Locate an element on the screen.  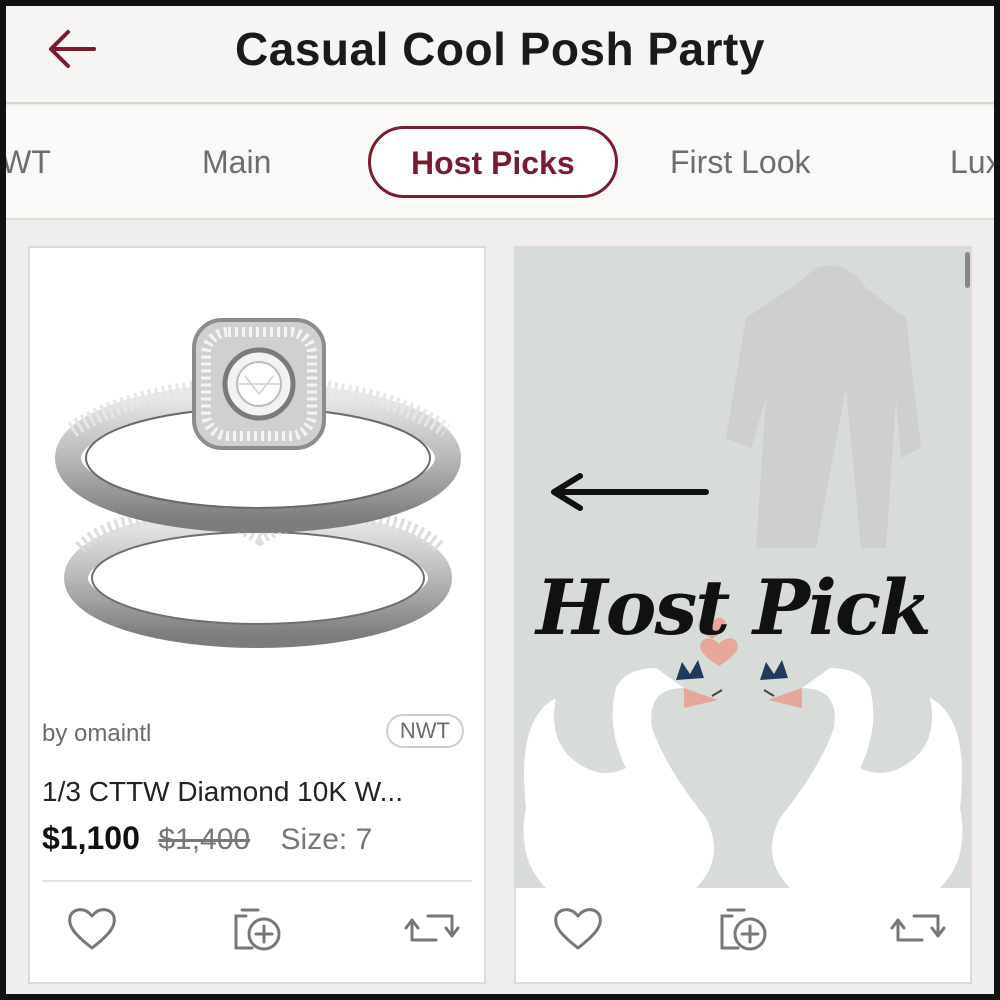
tab-main: Main is located at coordinates (236, 162).